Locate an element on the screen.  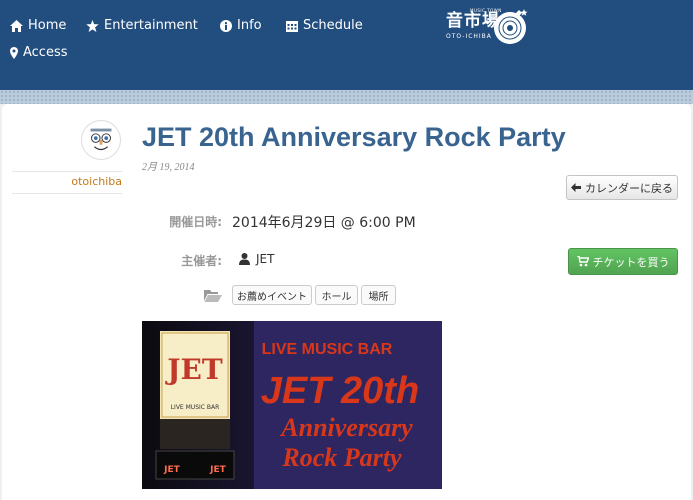
nav-access: Access is located at coordinates (39, 53).